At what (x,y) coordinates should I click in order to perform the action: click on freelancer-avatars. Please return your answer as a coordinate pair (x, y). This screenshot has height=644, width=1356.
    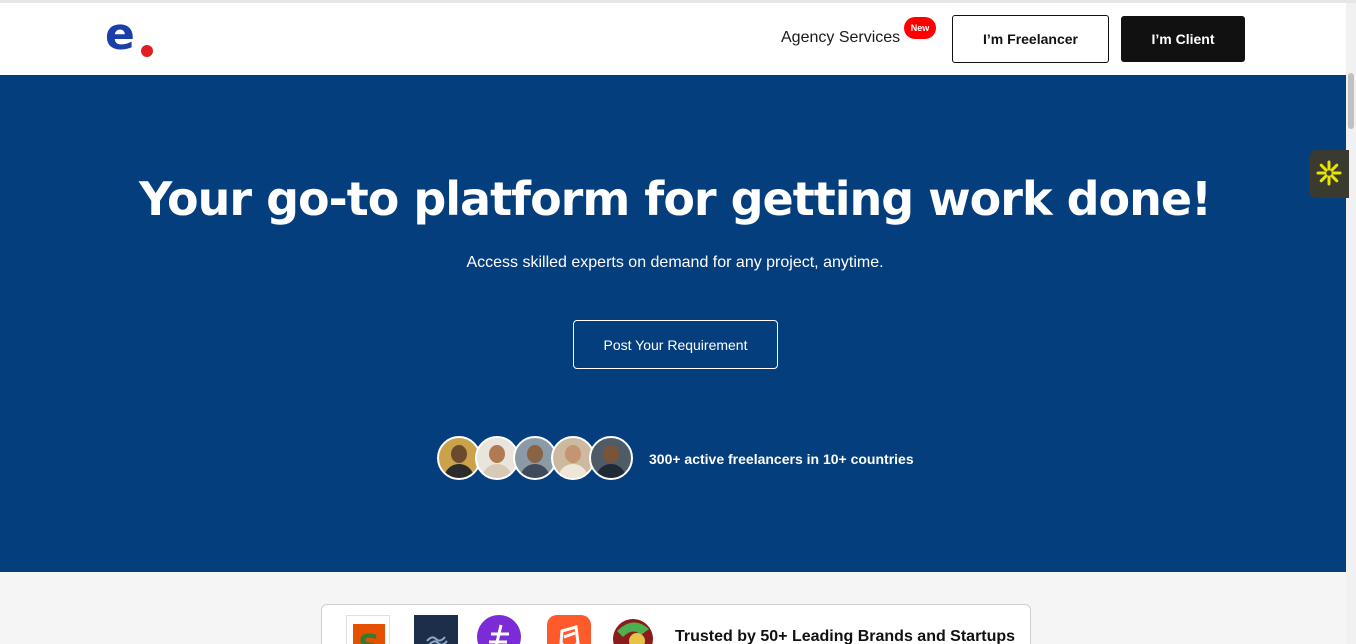
    Looking at the image, I should click on (537, 458).